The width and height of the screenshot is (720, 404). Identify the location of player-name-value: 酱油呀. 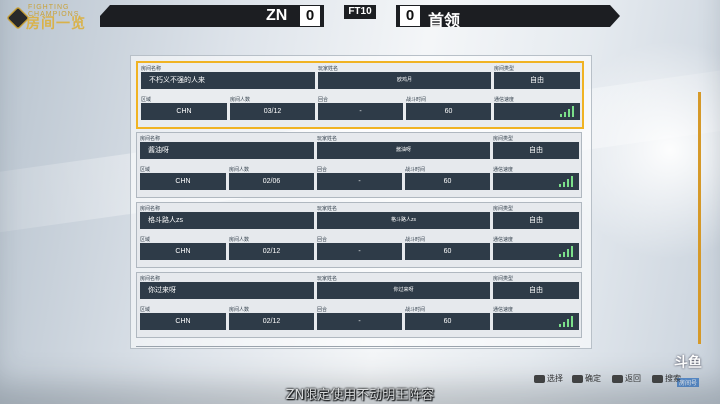
(403, 150).